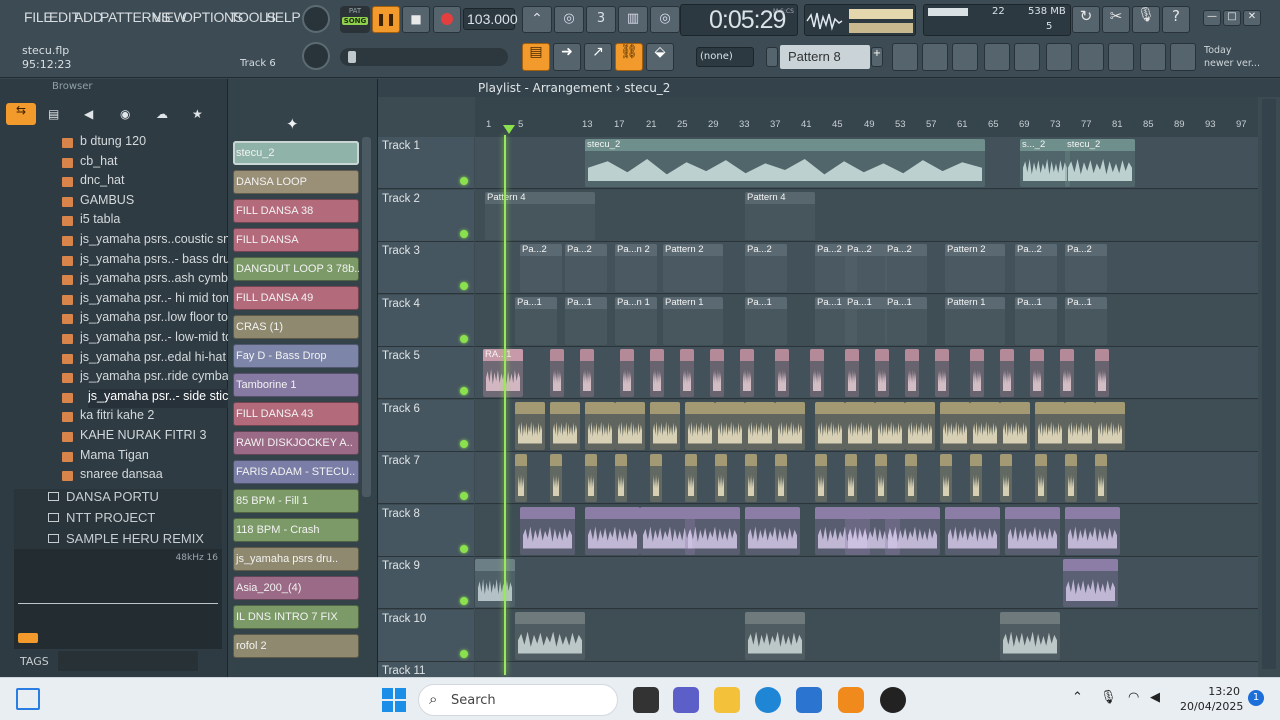 Image resolution: width=1280 pixels, height=720 pixels. I want to click on channel-button: FILL DANSA 38, so click(296, 211).